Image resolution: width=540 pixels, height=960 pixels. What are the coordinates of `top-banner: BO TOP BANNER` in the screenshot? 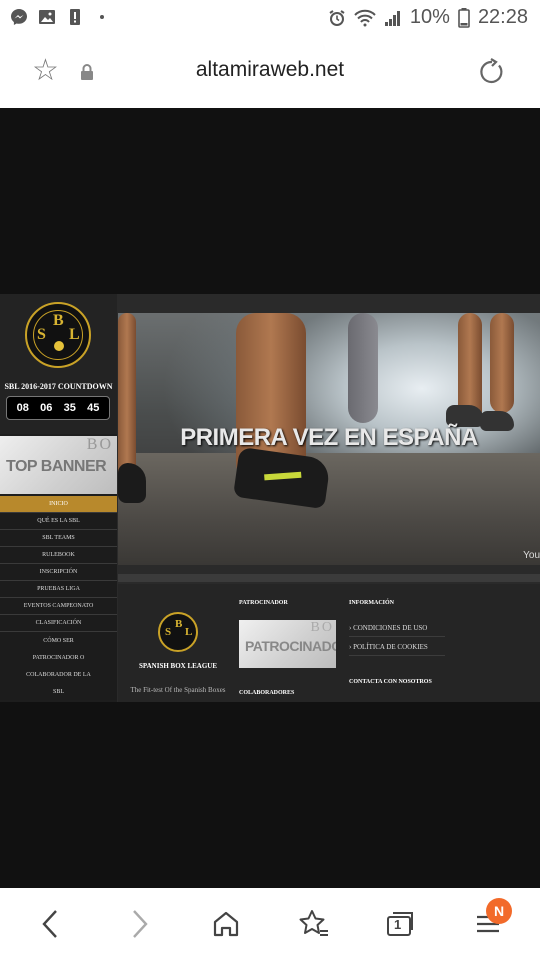 It's located at (58, 465).